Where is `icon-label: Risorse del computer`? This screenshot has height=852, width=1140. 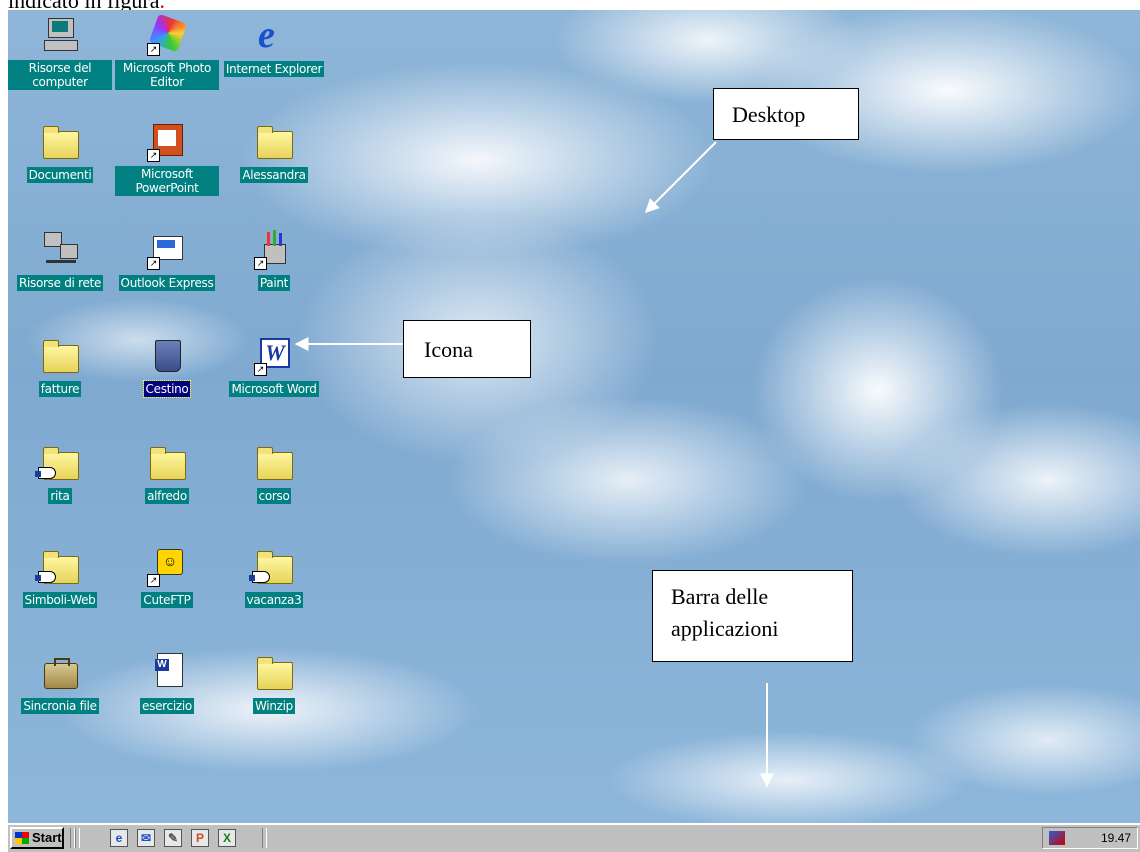
icon-label: Risorse del computer is located at coordinates (60, 75).